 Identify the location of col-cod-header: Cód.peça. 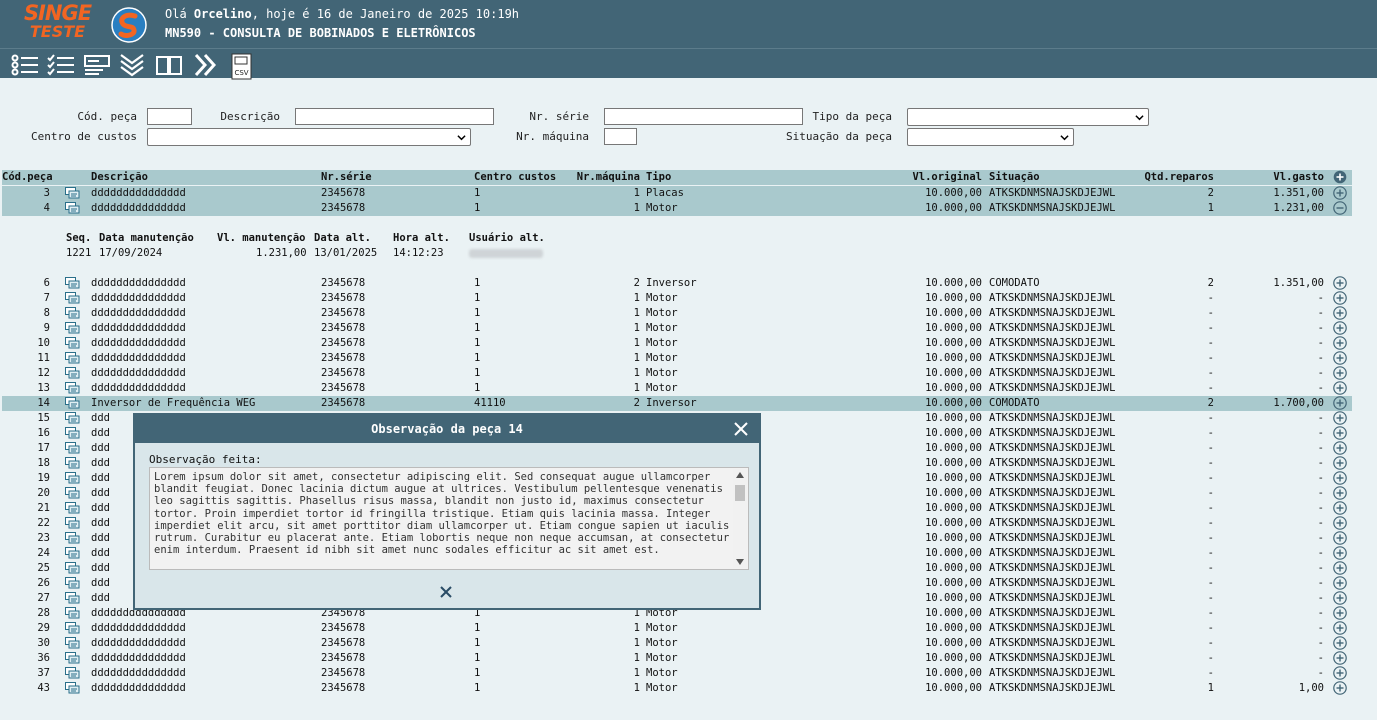
(27, 177).